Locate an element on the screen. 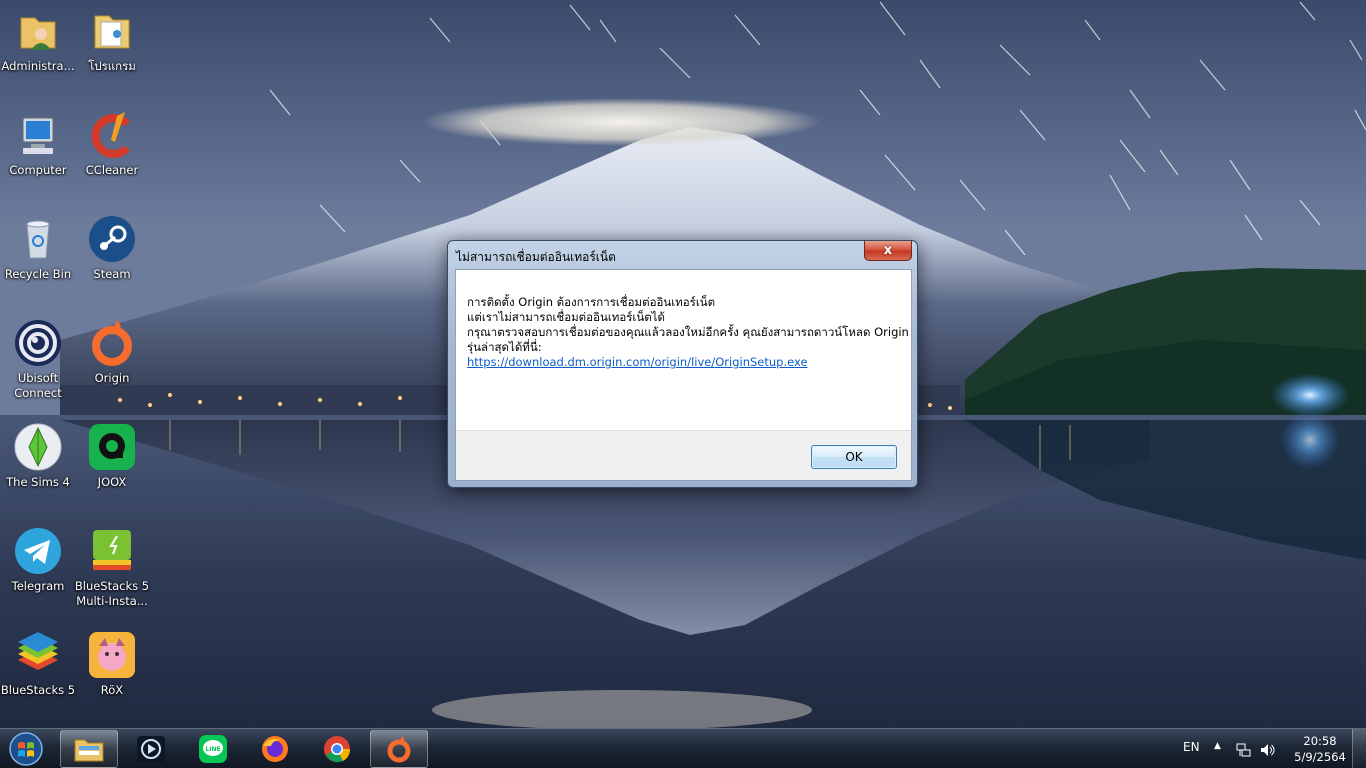  dialog-title: ไม่สามารถเชื่อมต่ออินเทอร์เน็ต is located at coordinates (536, 257).